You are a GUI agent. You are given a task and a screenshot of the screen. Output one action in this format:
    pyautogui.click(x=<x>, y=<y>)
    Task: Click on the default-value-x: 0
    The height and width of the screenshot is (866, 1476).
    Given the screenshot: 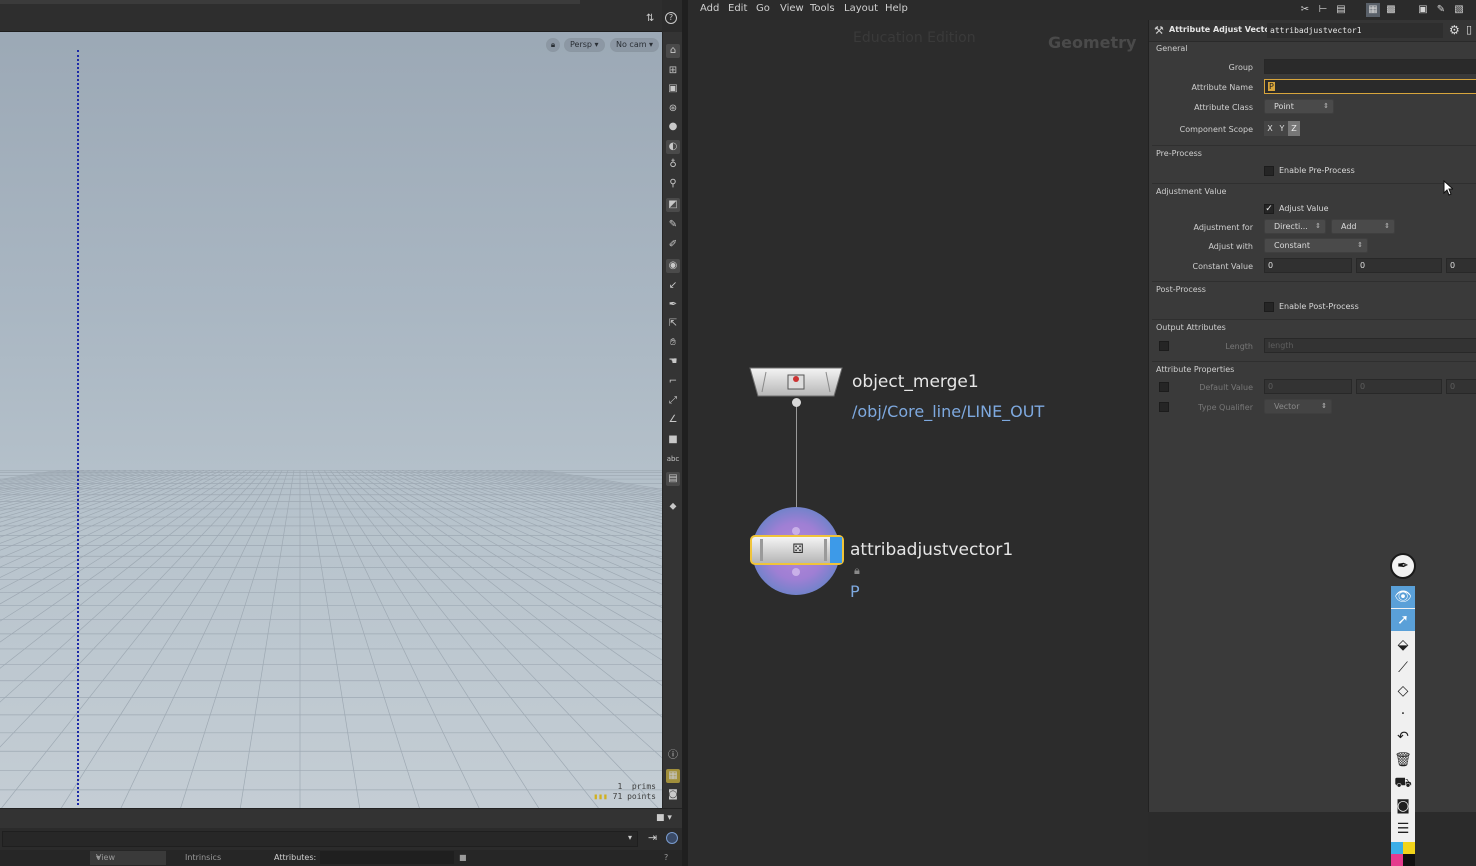 What is the action you would take?
    pyautogui.click(x=1308, y=386)
    